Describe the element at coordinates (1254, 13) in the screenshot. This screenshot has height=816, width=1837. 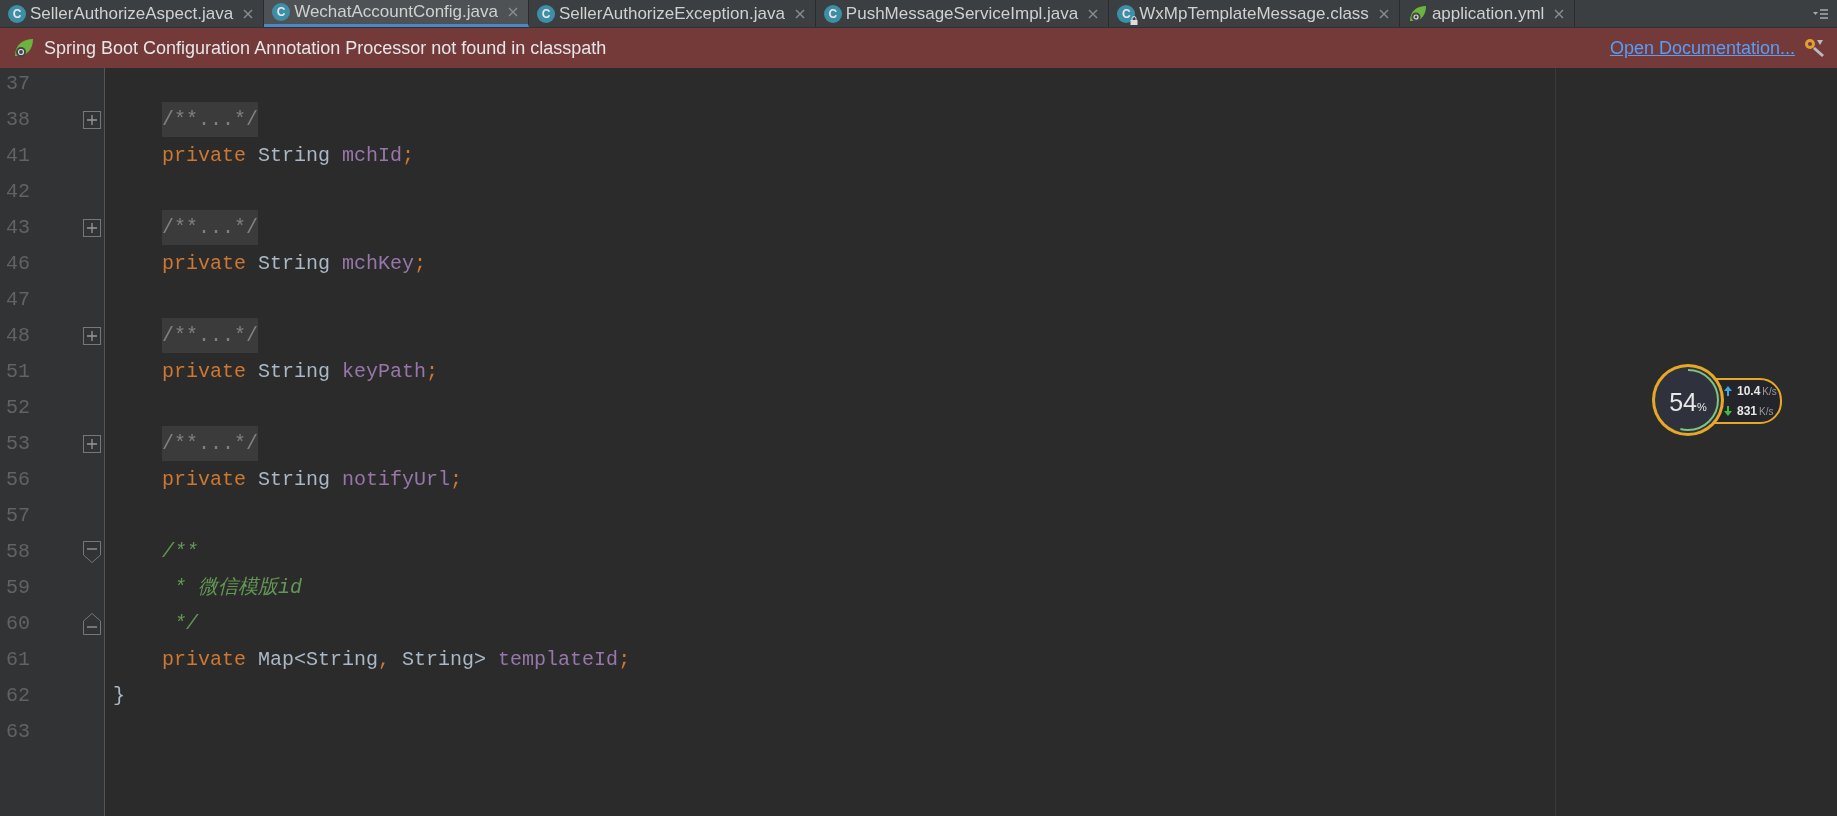
I see `editor-tab: C WxMpTemplateMessage.class` at that location.